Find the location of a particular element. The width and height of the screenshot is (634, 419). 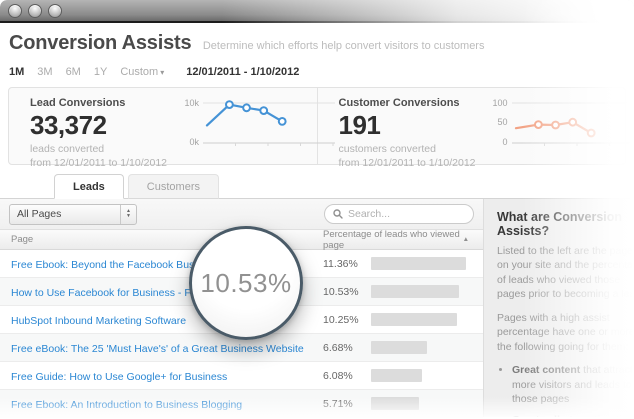

percentage-value: 6.68% is located at coordinates (338, 347).